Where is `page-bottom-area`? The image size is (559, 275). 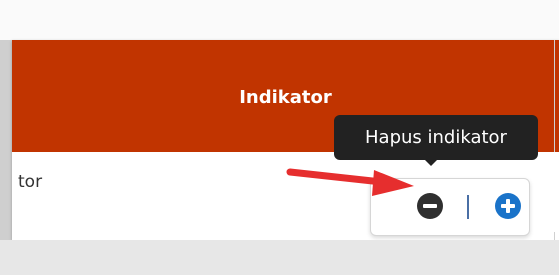
page-bottom-area is located at coordinates (279, 257).